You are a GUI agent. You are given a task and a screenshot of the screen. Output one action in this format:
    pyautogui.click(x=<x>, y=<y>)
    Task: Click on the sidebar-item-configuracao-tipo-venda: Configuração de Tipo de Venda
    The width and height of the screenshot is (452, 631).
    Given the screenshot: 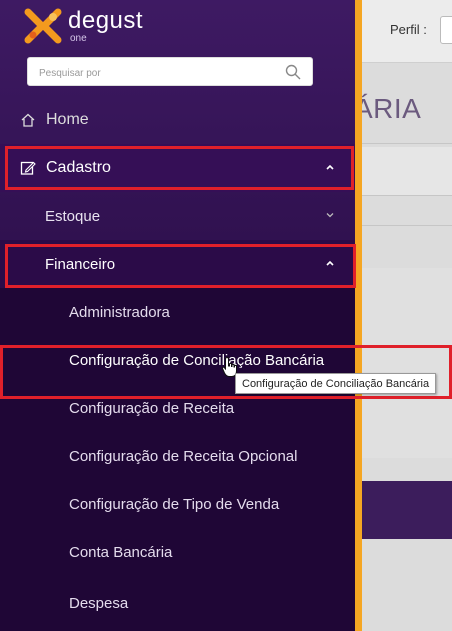 What is the action you would take?
    pyautogui.click(x=177, y=504)
    